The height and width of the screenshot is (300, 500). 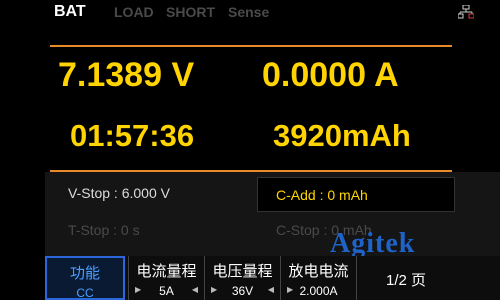 I want to click on mode-tab-bar: BAT LOAD SHORT Sense, so click(x=250, y=12).